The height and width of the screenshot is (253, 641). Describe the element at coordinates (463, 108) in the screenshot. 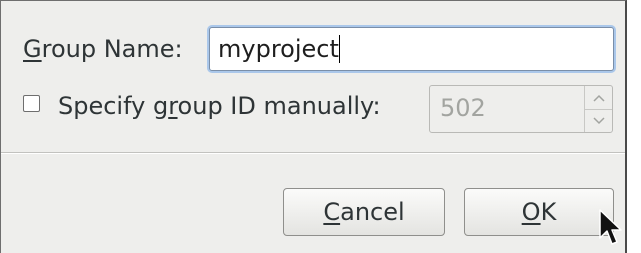

I see `group-id-value: 502` at that location.